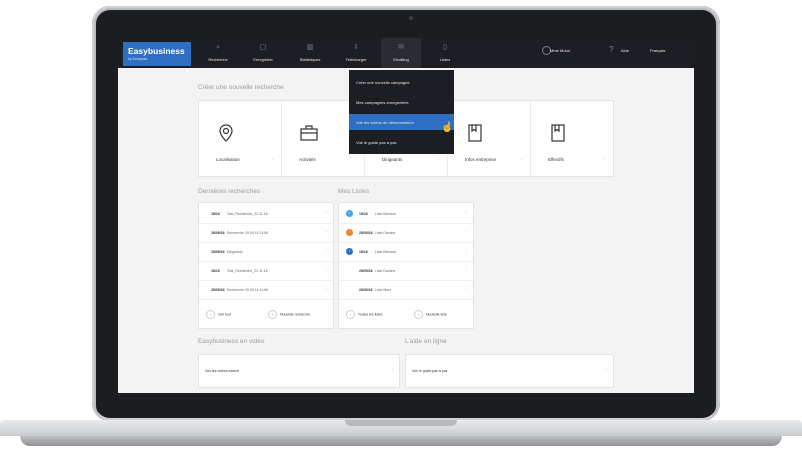 The width and height of the screenshot is (802, 454). I want to click on nav-emailing: ✉ Emailing, so click(401, 53).